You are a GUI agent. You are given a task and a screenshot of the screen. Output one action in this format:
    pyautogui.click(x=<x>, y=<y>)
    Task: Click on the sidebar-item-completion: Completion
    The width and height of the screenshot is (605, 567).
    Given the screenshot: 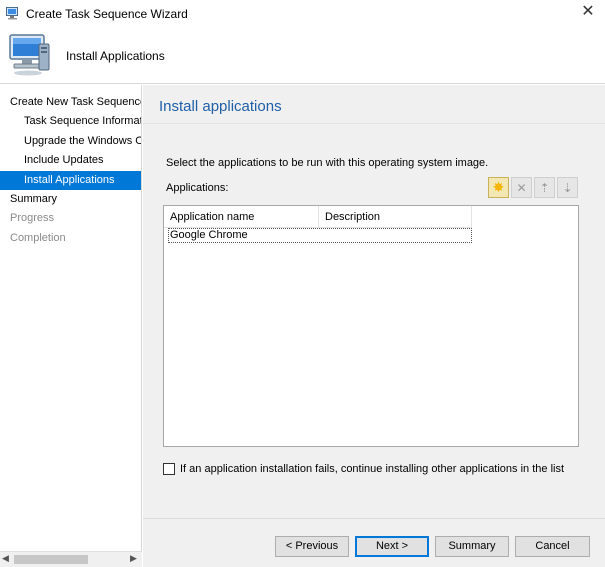 What is the action you would take?
    pyautogui.click(x=38, y=238)
    